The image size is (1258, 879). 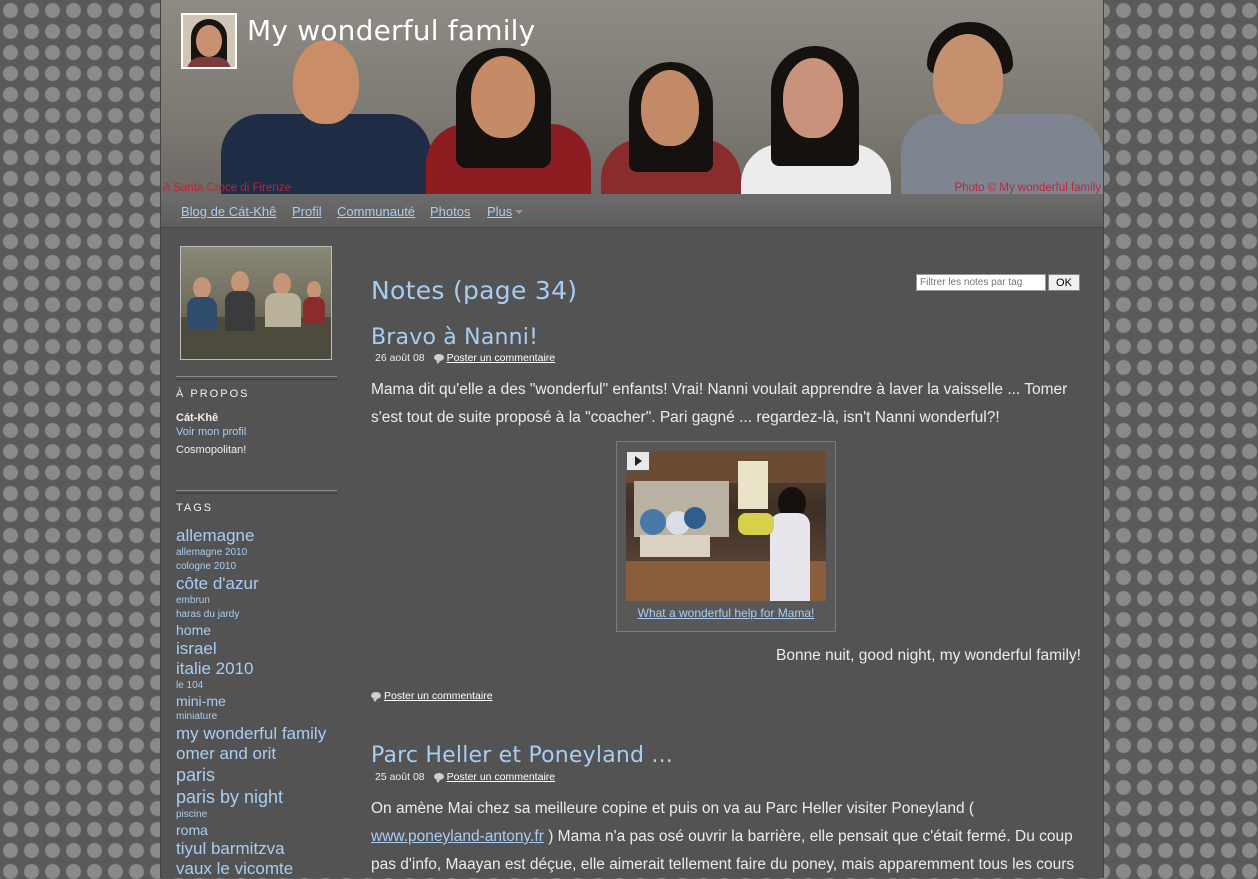 I want to click on author-name: Cát-Khê, so click(x=197, y=418).